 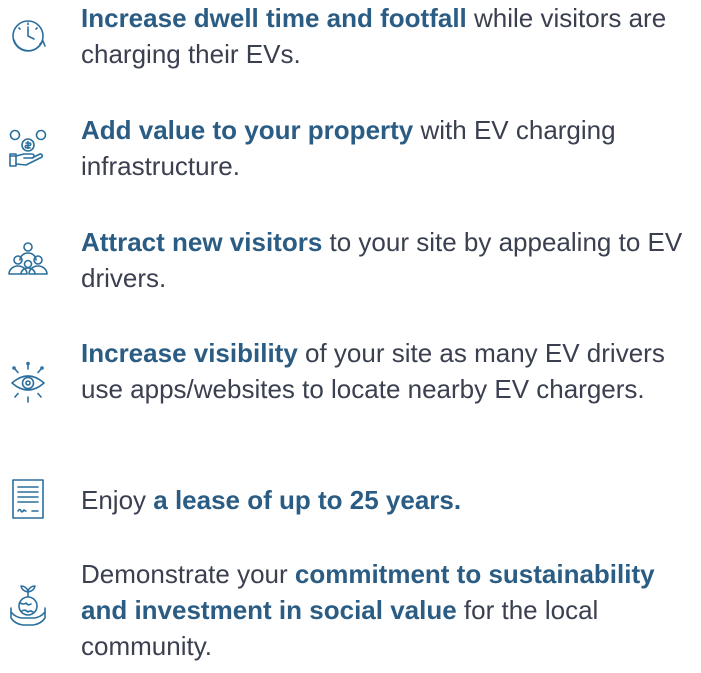 I want to click on clock-arrow-icon, so click(x=28, y=36).